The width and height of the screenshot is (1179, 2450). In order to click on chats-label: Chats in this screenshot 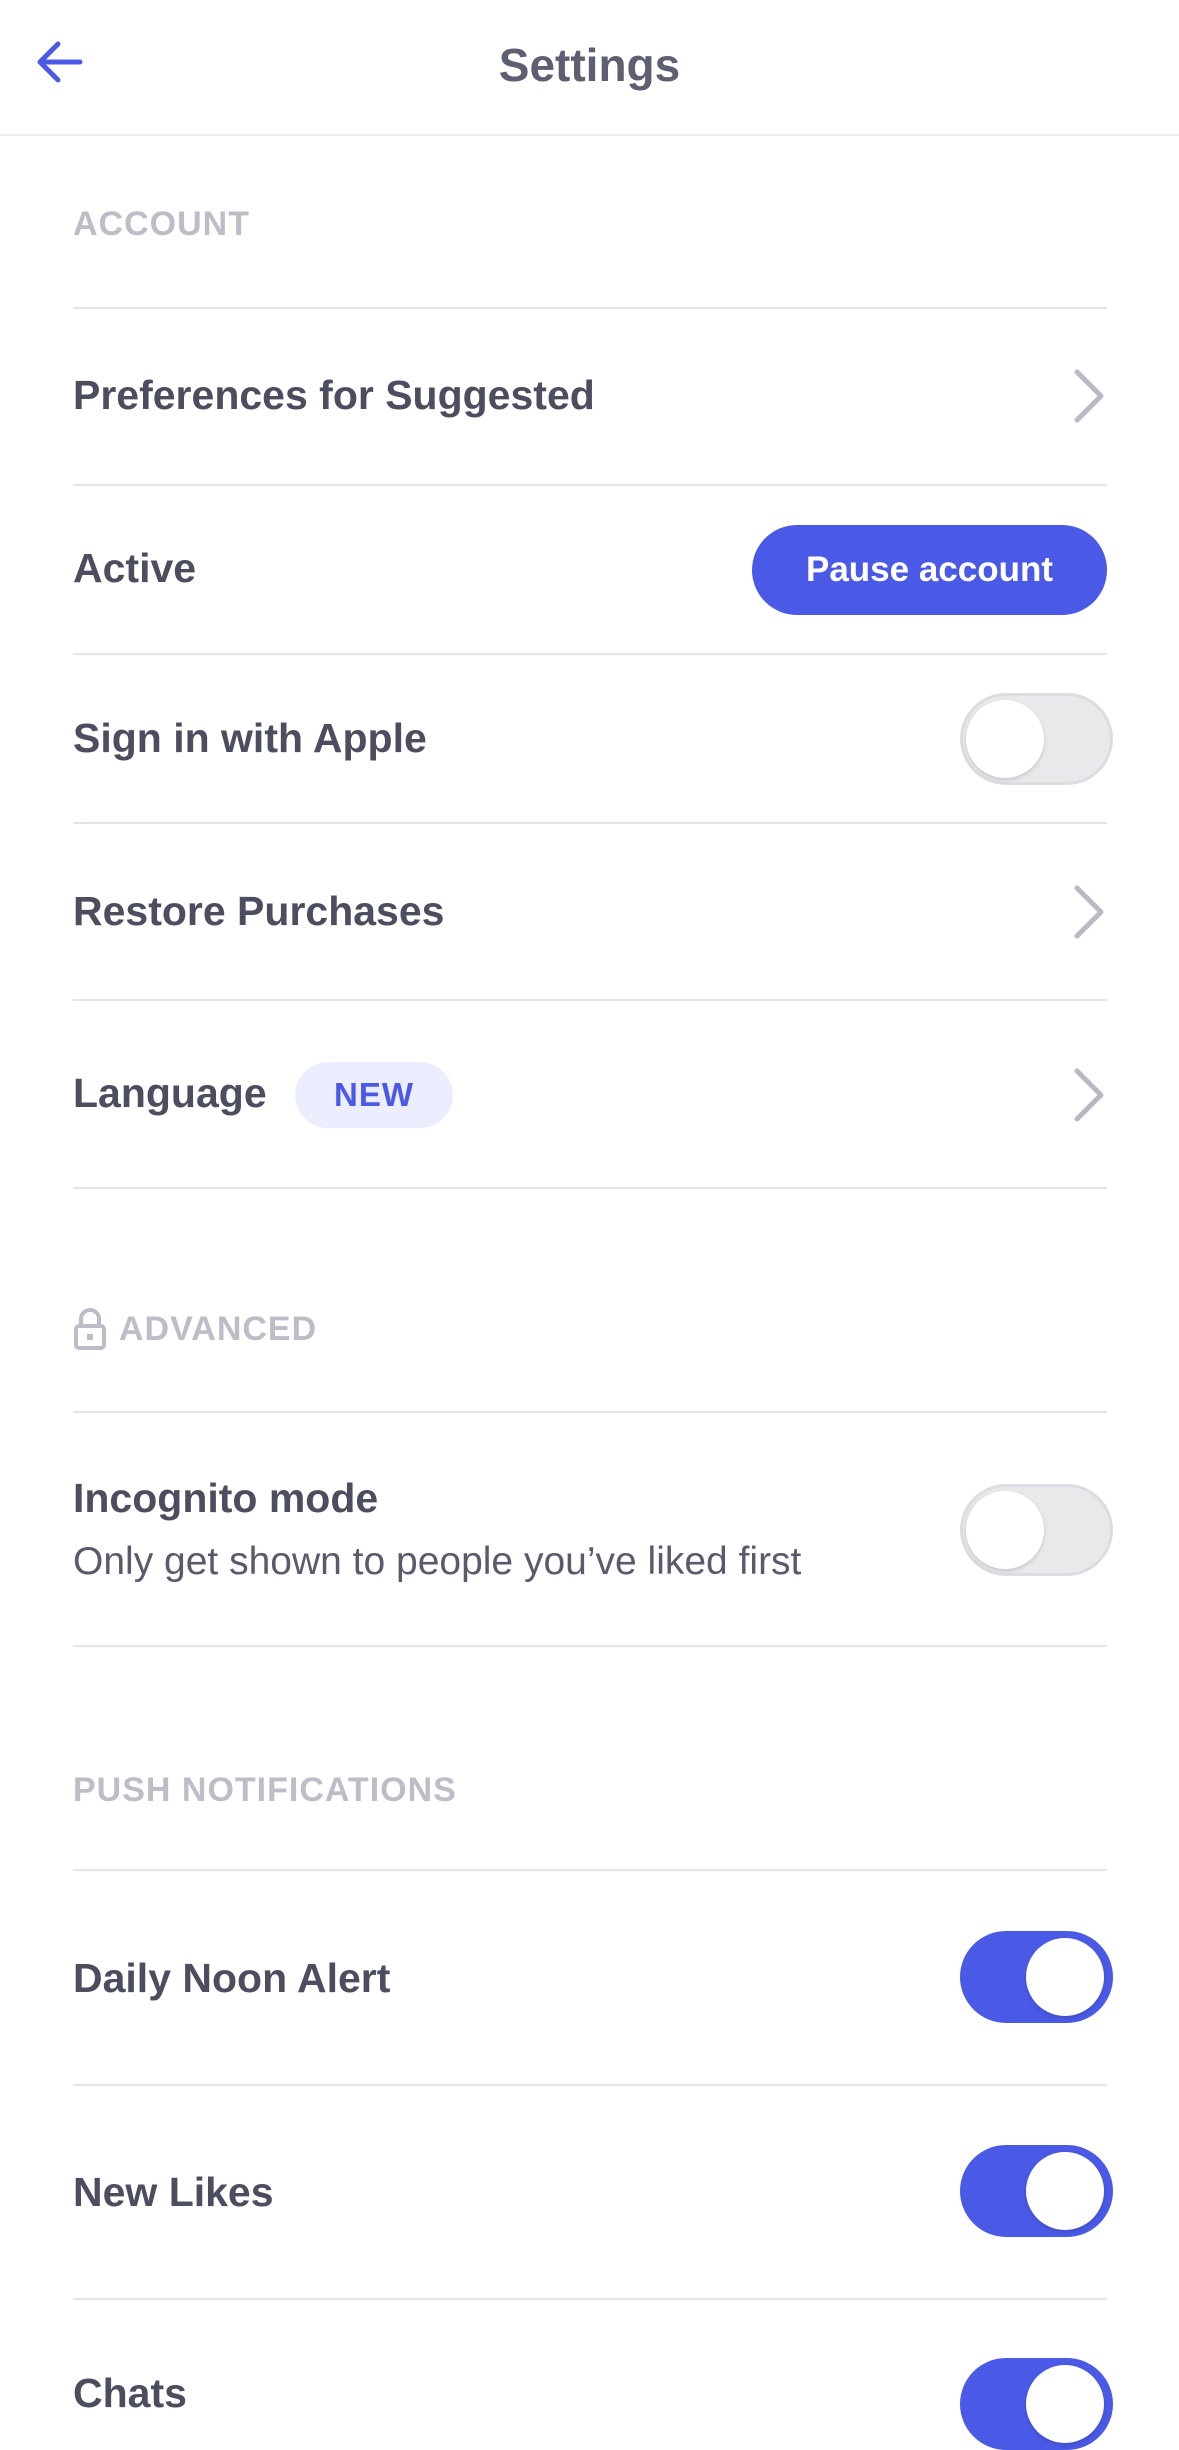, I will do `click(130, 2393)`.